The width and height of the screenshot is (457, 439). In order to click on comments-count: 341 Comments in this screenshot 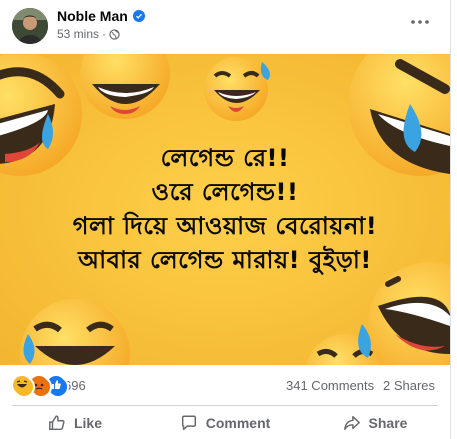, I will do `click(330, 385)`.